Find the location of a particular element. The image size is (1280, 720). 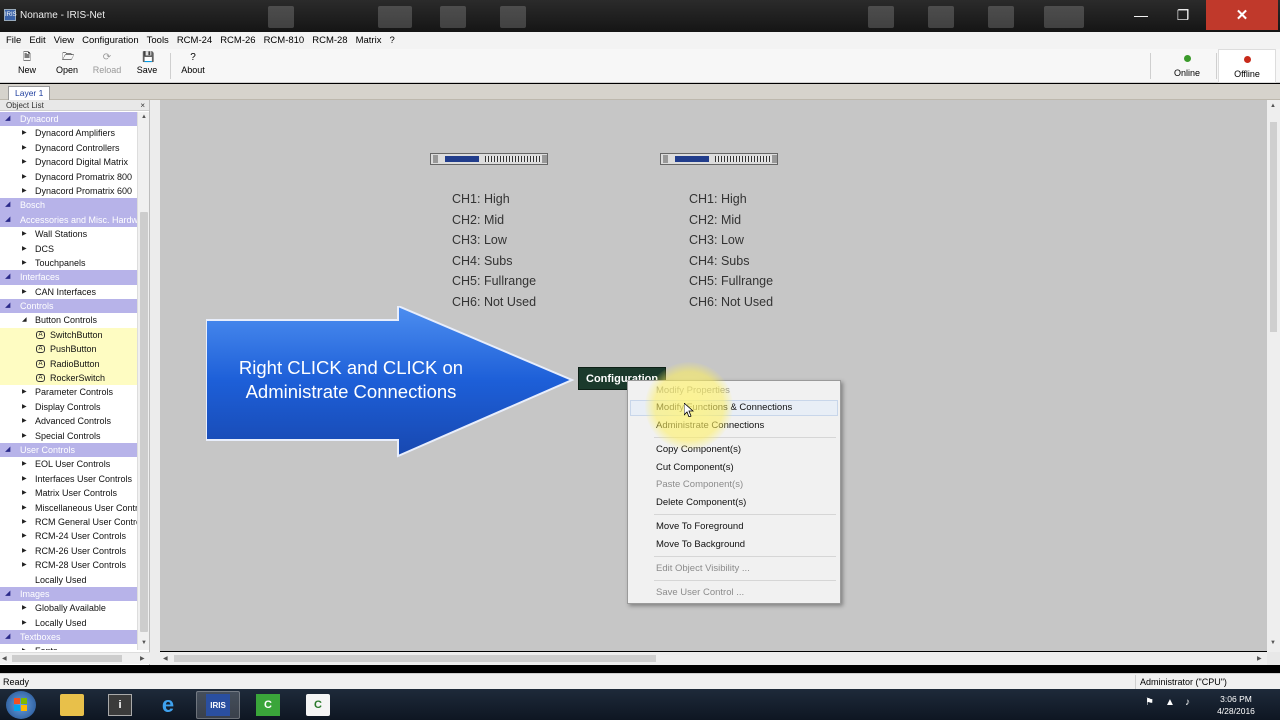

tree-item: ▶ Locally Used is located at coordinates (68, 623).